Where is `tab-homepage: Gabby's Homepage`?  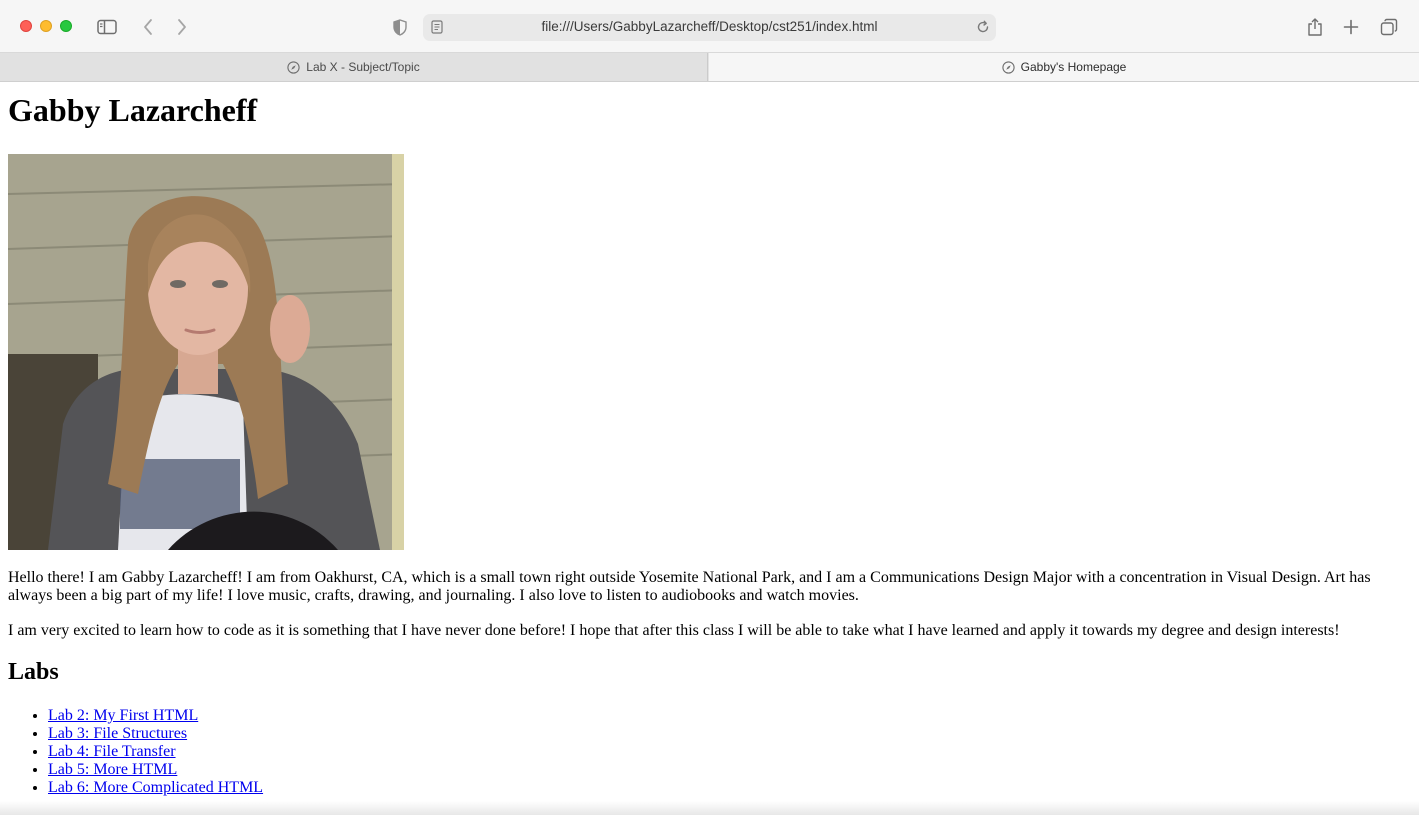 tab-homepage: Gabby's Homepage is located at coordinates (1064, 67).